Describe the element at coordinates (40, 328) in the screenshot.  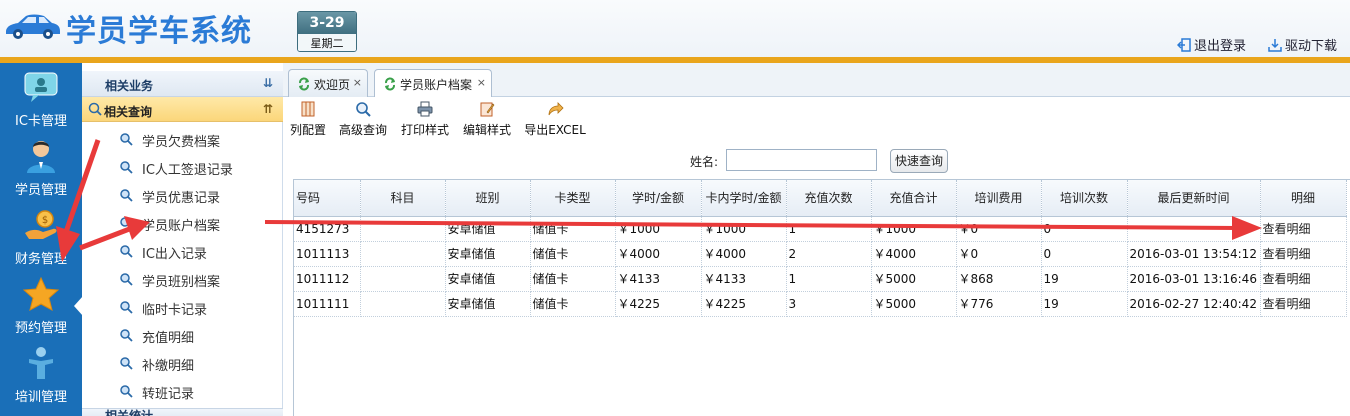
I see `module-label: 预约管理` at that location.